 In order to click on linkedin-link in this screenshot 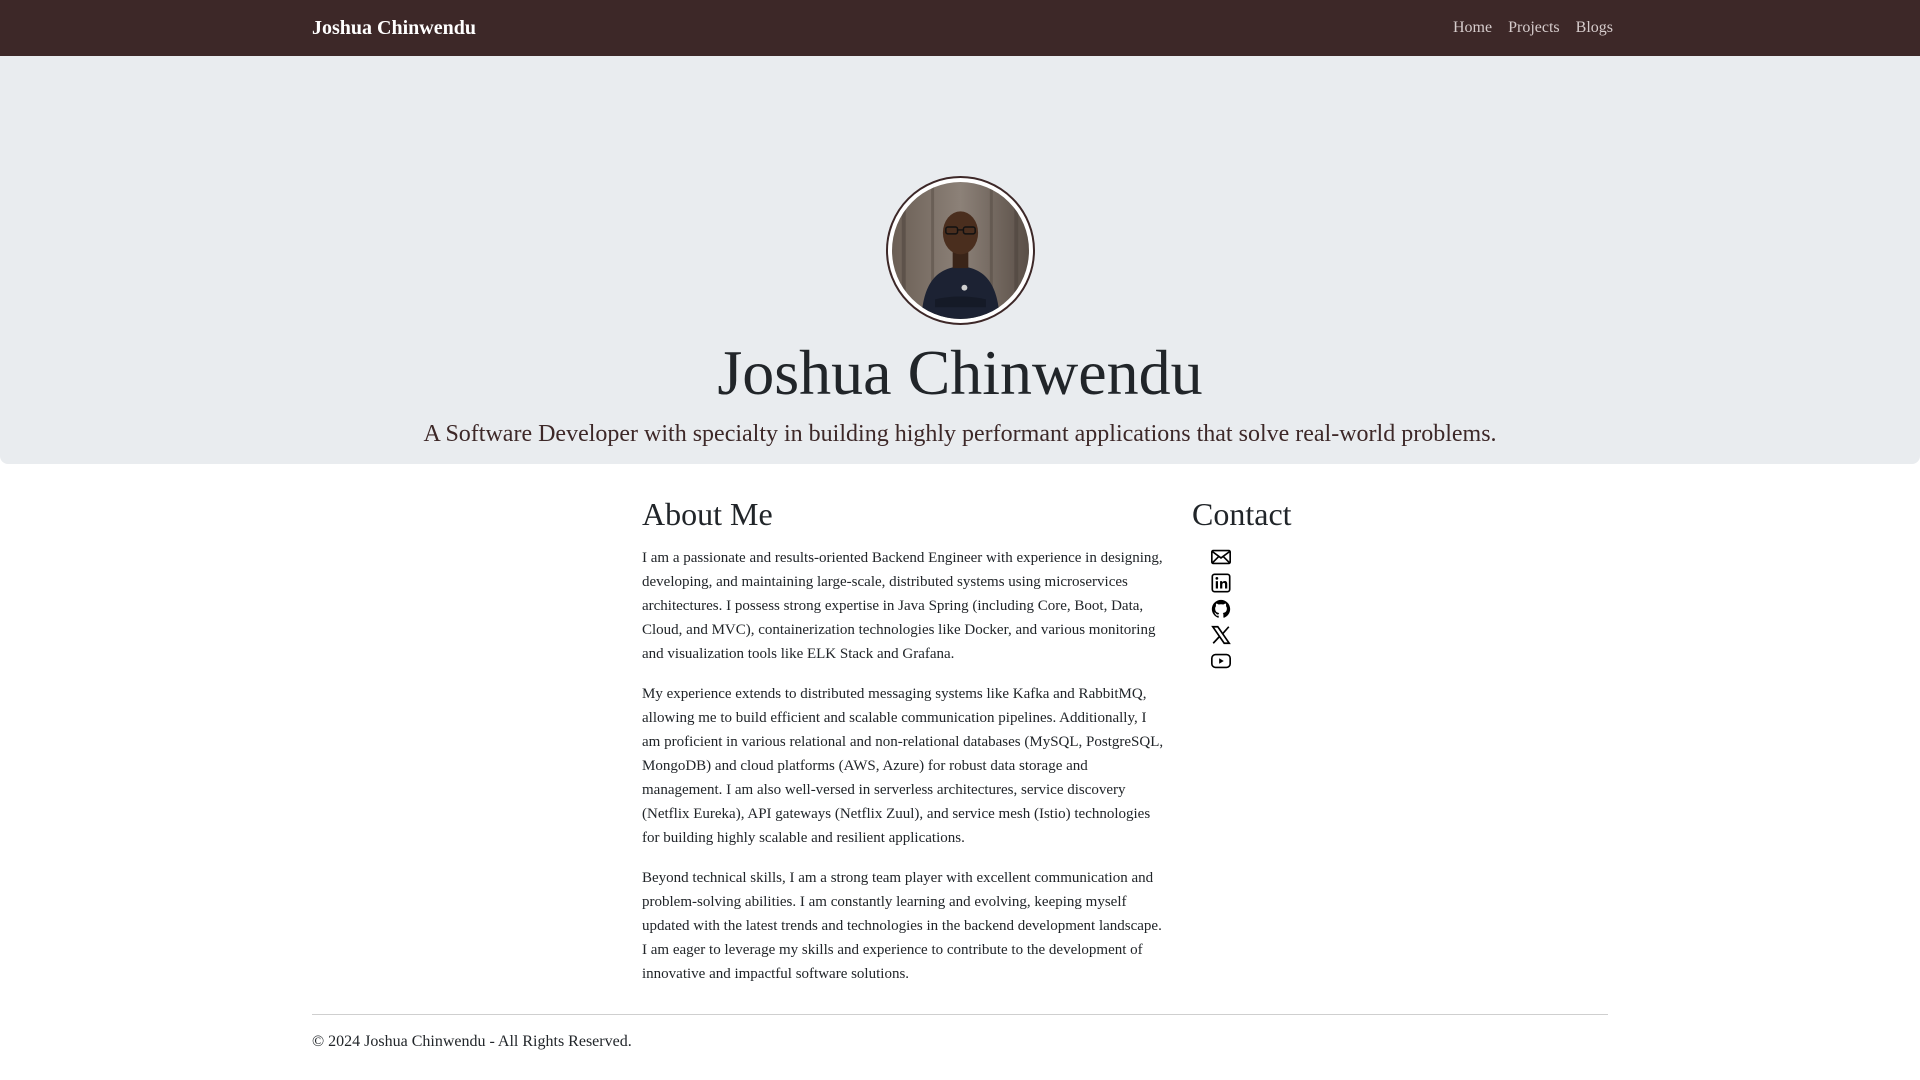, I will do `click(1221, 583)`.